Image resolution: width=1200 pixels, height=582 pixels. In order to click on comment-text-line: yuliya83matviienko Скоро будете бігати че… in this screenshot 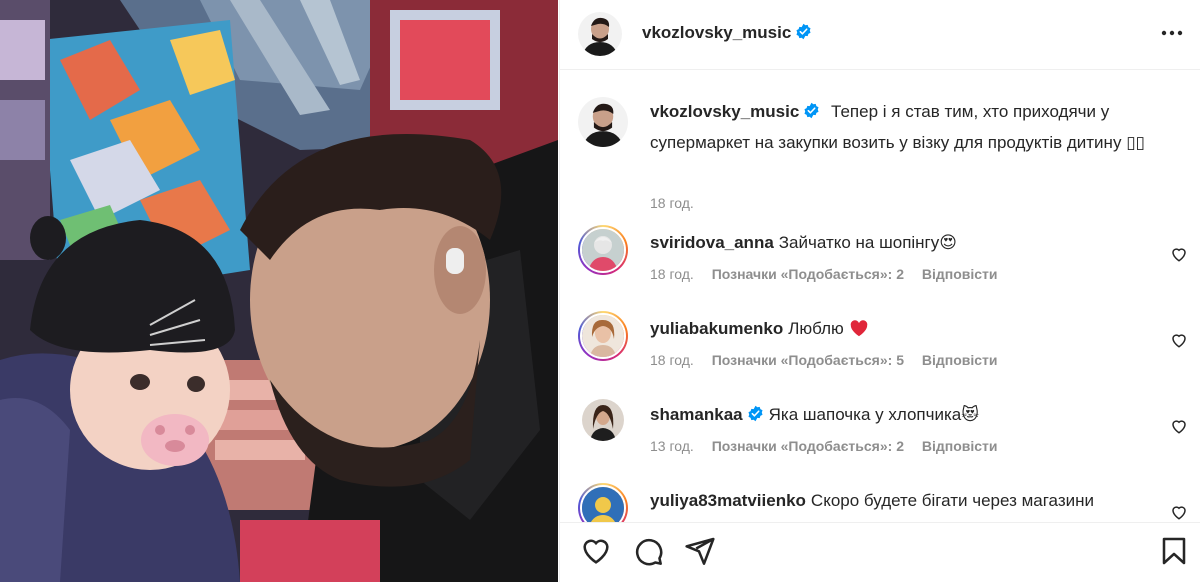, I will do `click(872, 501)`.